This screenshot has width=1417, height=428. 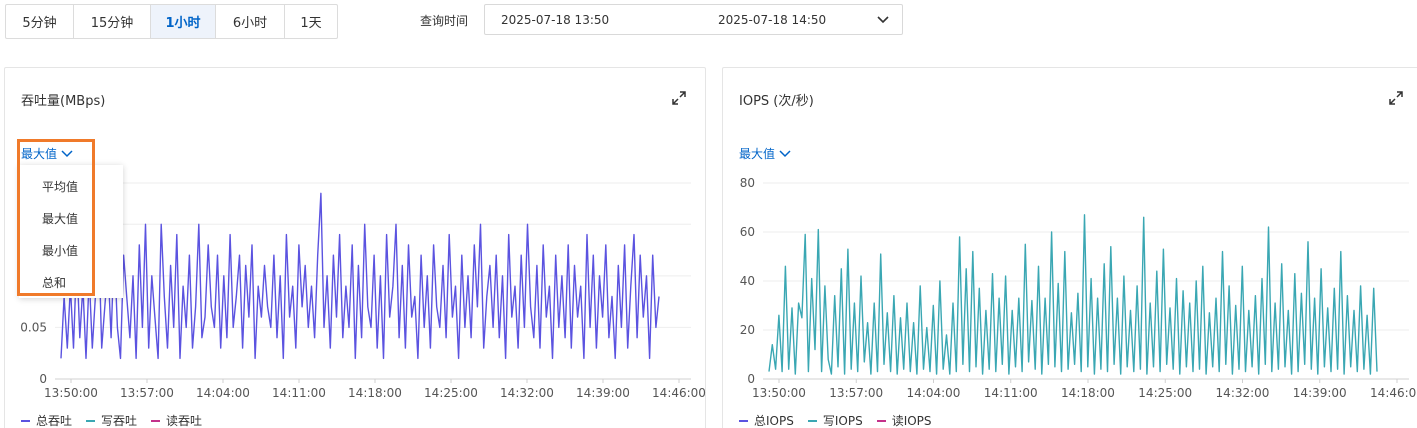 I want to click on time-range-segment: 5分钟 15分钟 1小时 6小时 1天, so click(x=171, y=21).